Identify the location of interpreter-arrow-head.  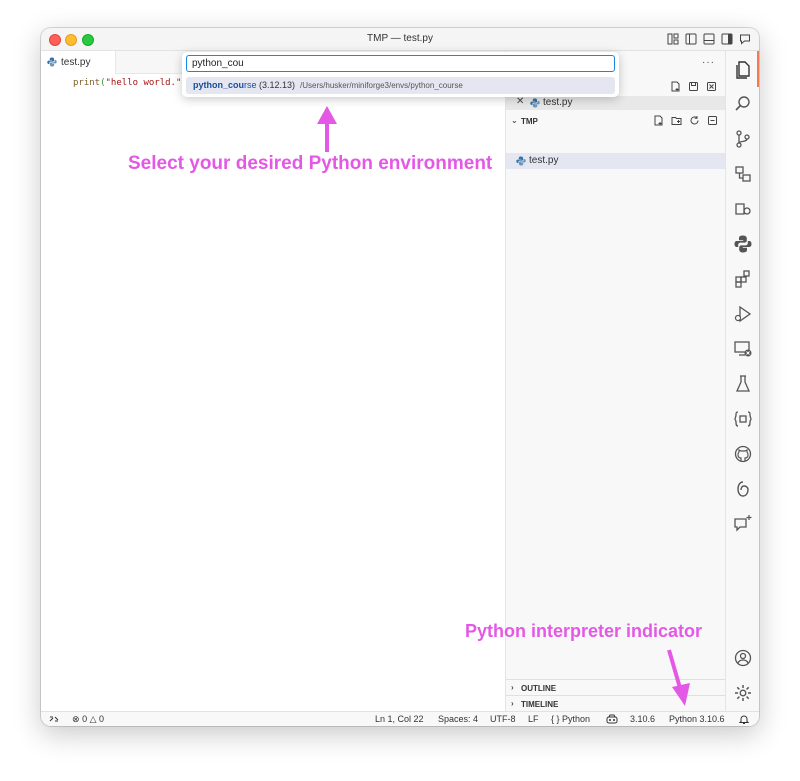
(681, 694).